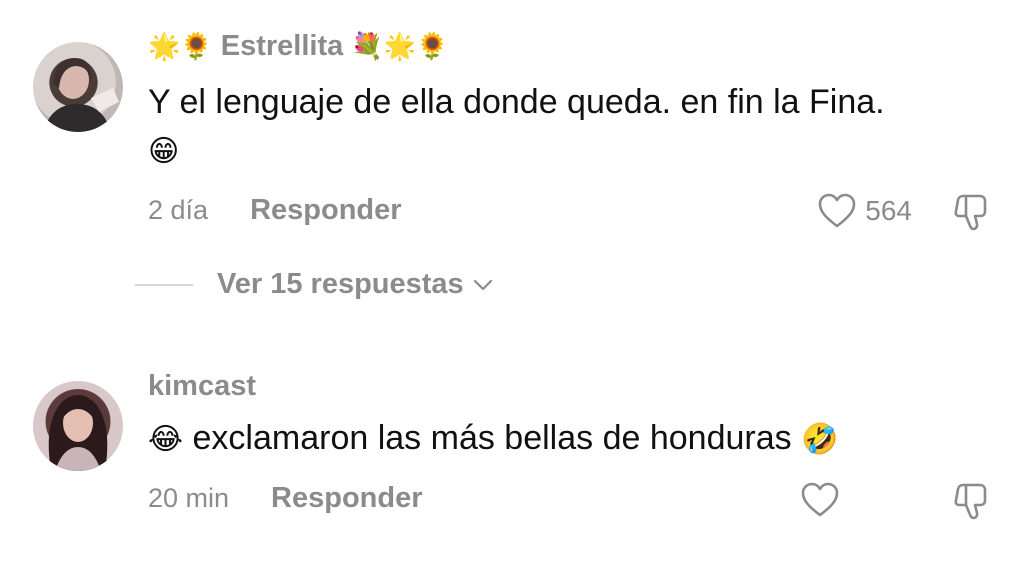 This screenshot has height=562, width=1024. I want to click on like-button, so click(824, 500).